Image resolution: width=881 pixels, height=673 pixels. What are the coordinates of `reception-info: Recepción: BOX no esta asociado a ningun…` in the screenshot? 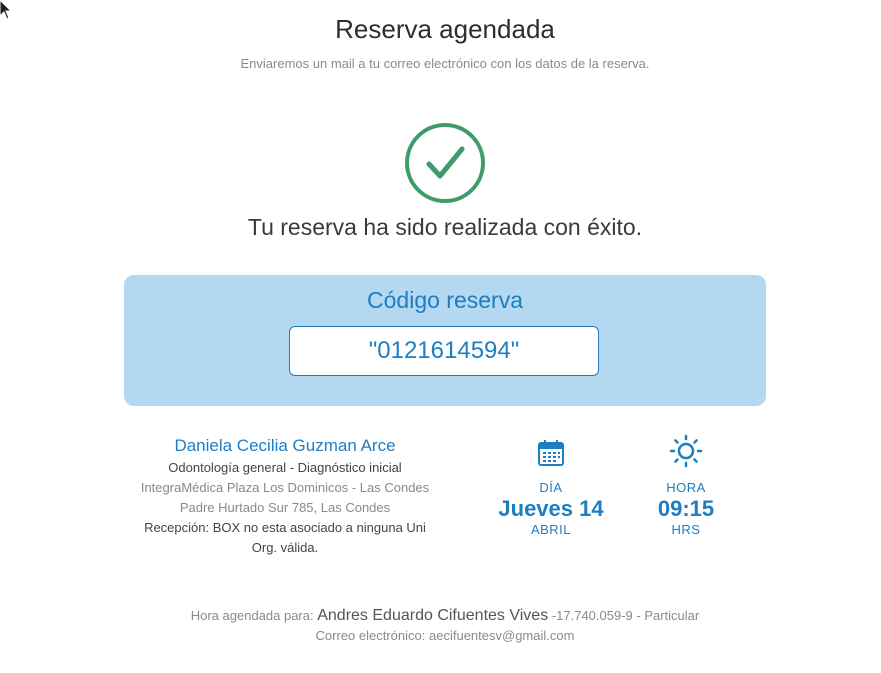 It's located at (285, 537).